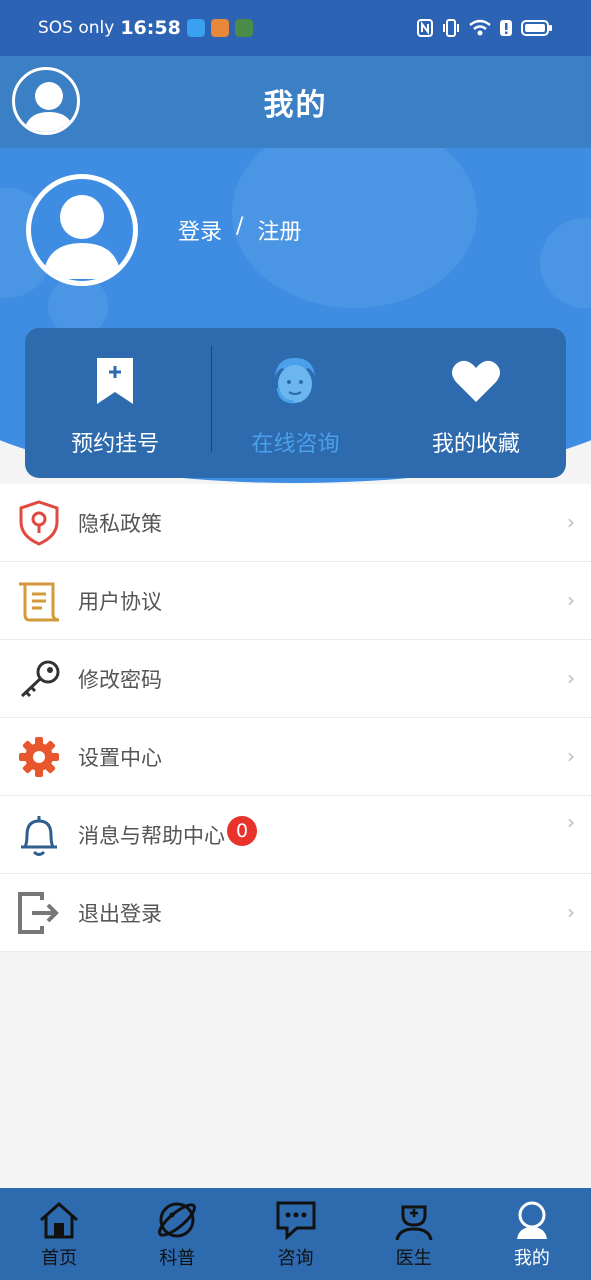  I want to click on alert-icon, so click(506, 28).